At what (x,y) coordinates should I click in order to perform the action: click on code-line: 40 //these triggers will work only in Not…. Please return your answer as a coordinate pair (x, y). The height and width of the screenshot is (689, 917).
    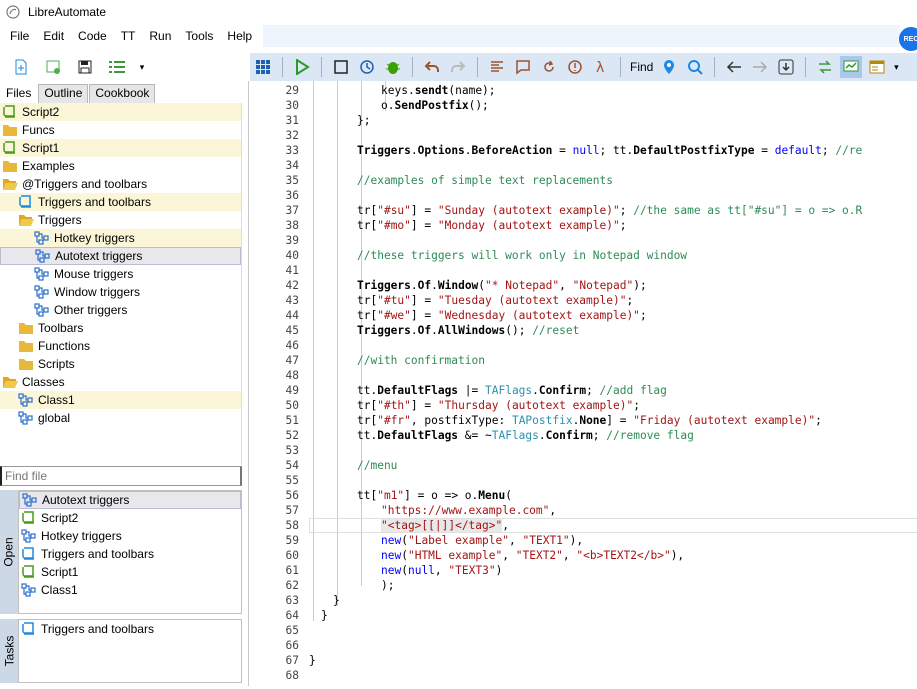
    Looking at the image, I should click on (583, 255).